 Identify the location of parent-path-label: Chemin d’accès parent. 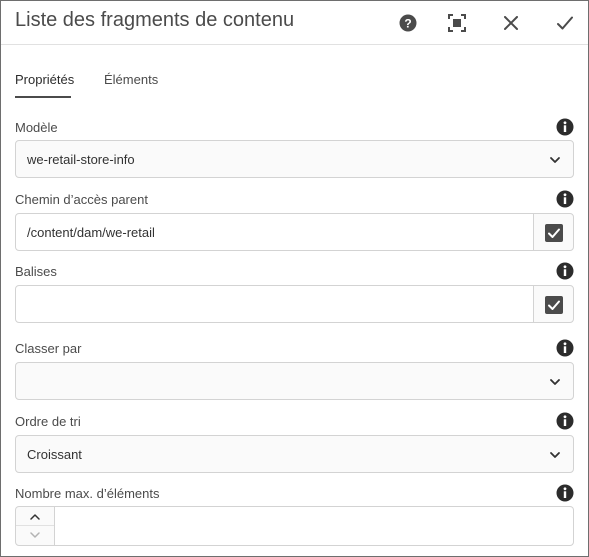
(81, 199).